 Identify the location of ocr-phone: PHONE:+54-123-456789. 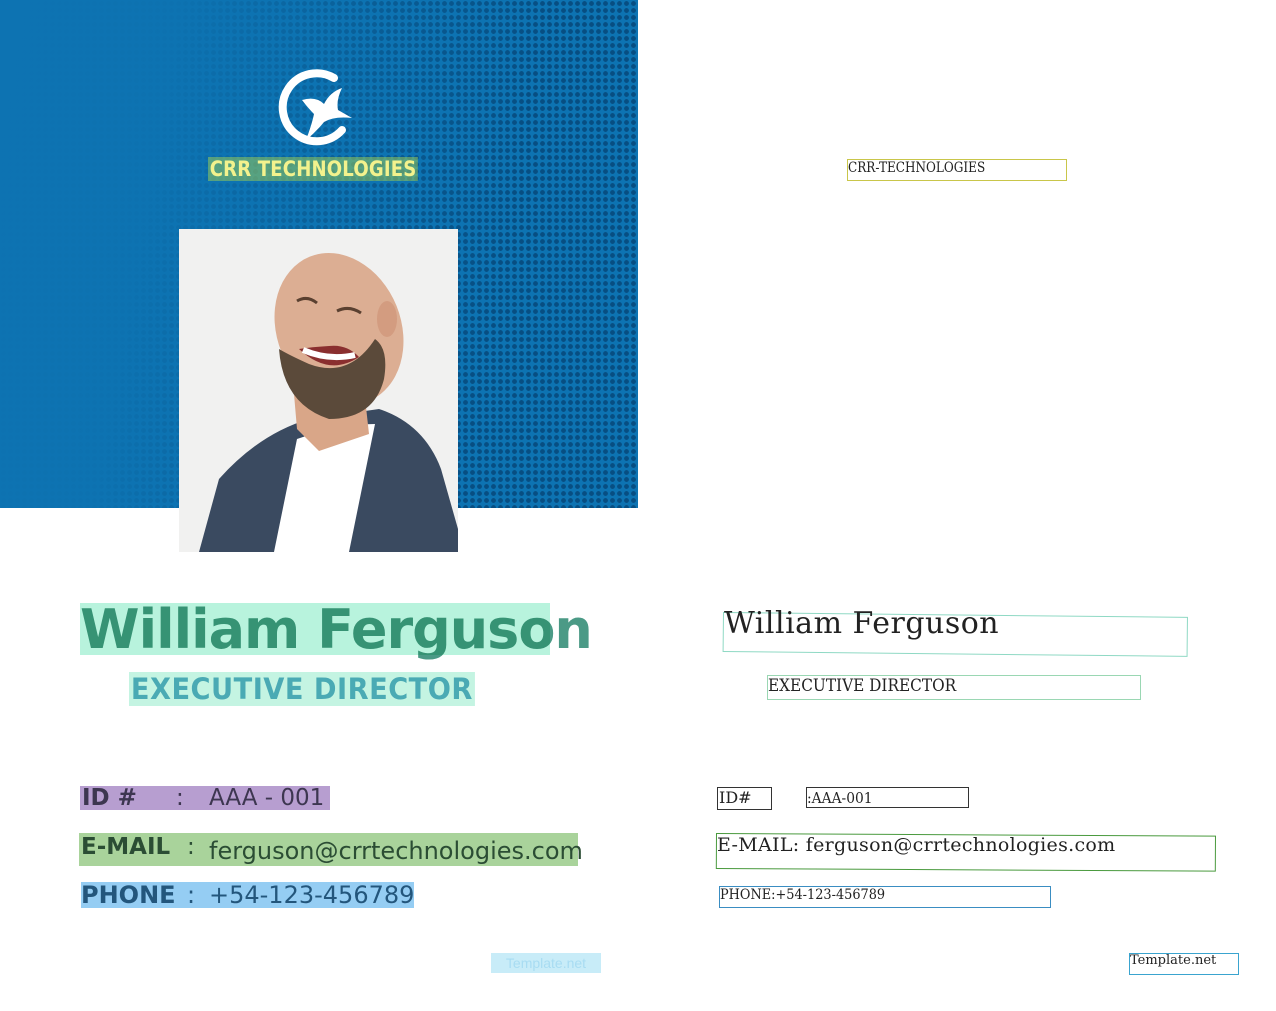
(803, 895).